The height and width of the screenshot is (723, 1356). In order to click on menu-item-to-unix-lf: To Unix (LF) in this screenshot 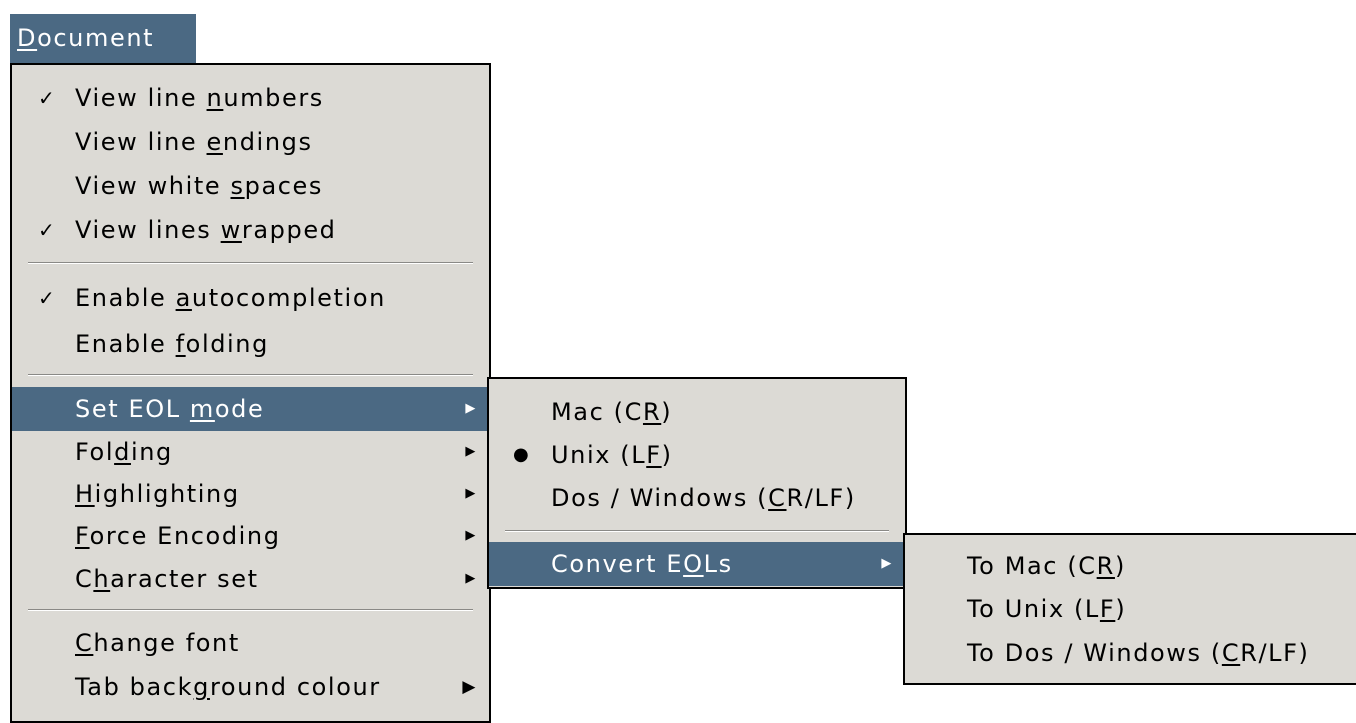, I will do `click(1130, 609)`.